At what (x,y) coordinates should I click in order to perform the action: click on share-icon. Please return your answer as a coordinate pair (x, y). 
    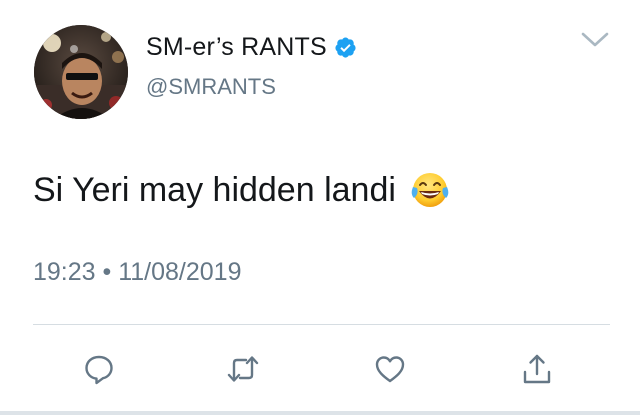
    Looking at the image, I should click on (537, 369).